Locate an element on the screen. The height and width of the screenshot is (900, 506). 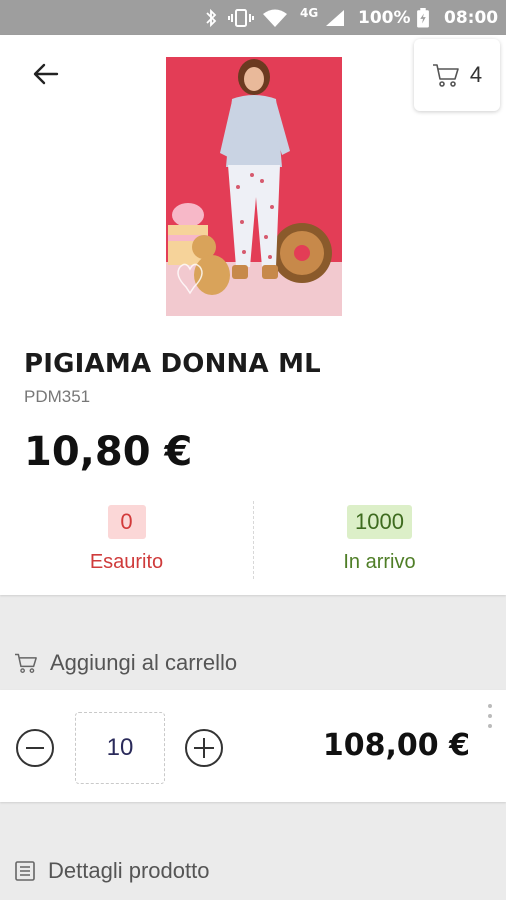
incoming-label: In arrivo is located at coordinates (379, 562).